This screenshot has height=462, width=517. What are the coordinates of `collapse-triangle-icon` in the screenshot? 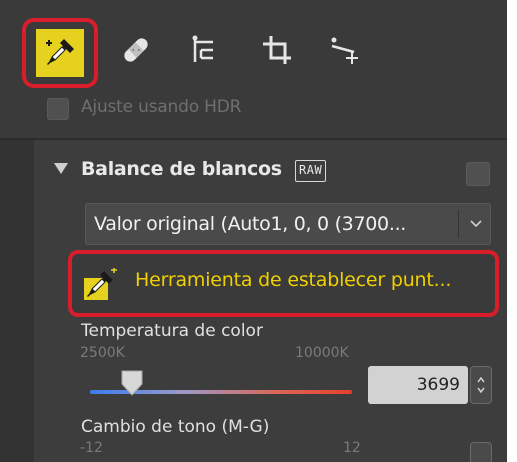 It's located at (61, 168).